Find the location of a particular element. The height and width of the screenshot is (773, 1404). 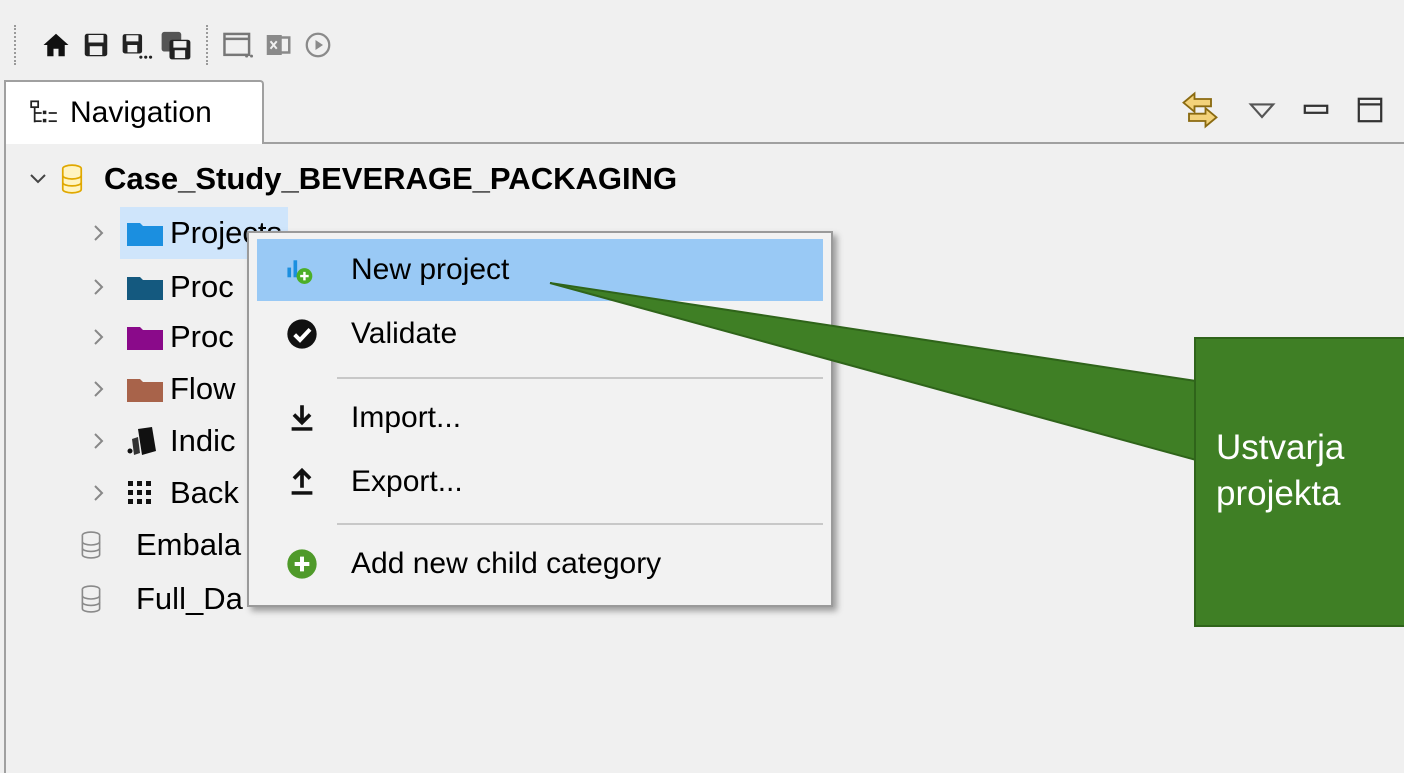

annotation-callout: Ustvarja projekta is located at coordinates (1299, 482).